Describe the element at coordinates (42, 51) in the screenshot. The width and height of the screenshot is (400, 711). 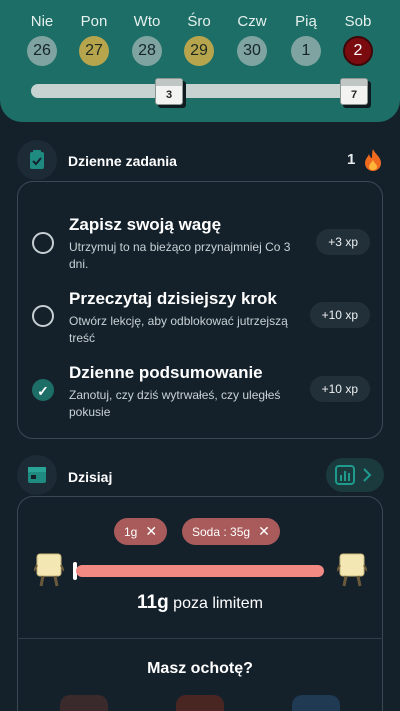
I see `day-number: 26` at that location.